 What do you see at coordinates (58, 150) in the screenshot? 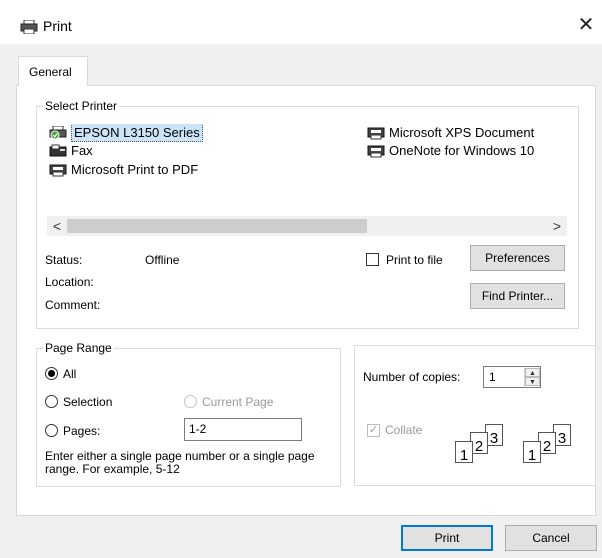
I see `fax-icon` at bounding box center [58, 150].